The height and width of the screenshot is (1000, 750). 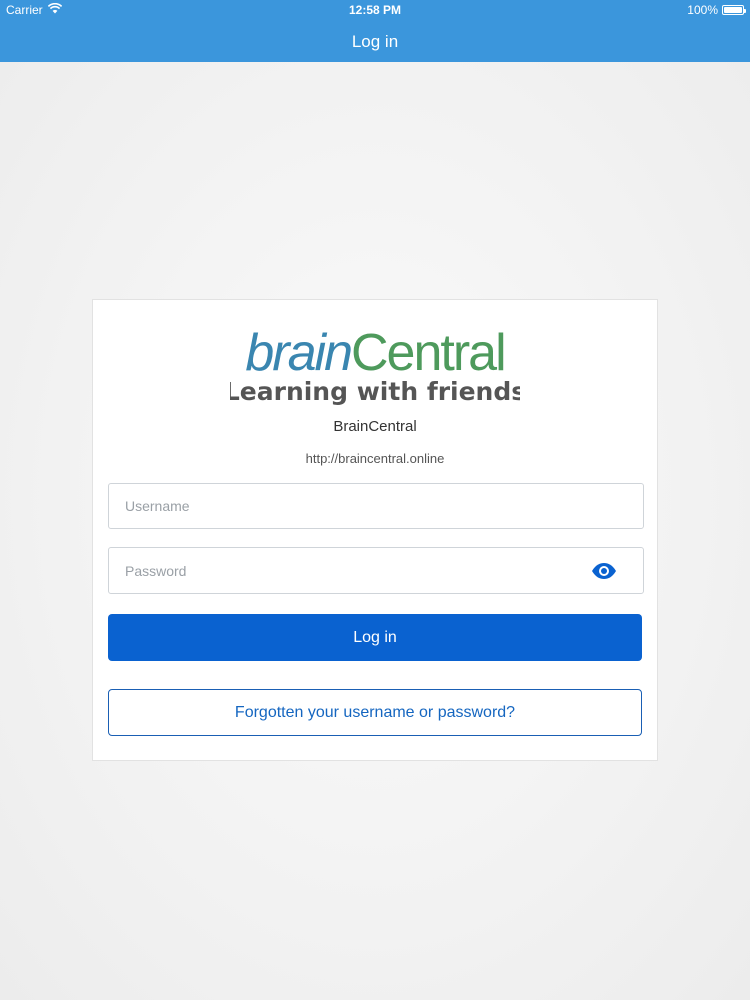 I want to click on braincentral-logo: brainCentral Learning with friends, so click(x=375, y=366).